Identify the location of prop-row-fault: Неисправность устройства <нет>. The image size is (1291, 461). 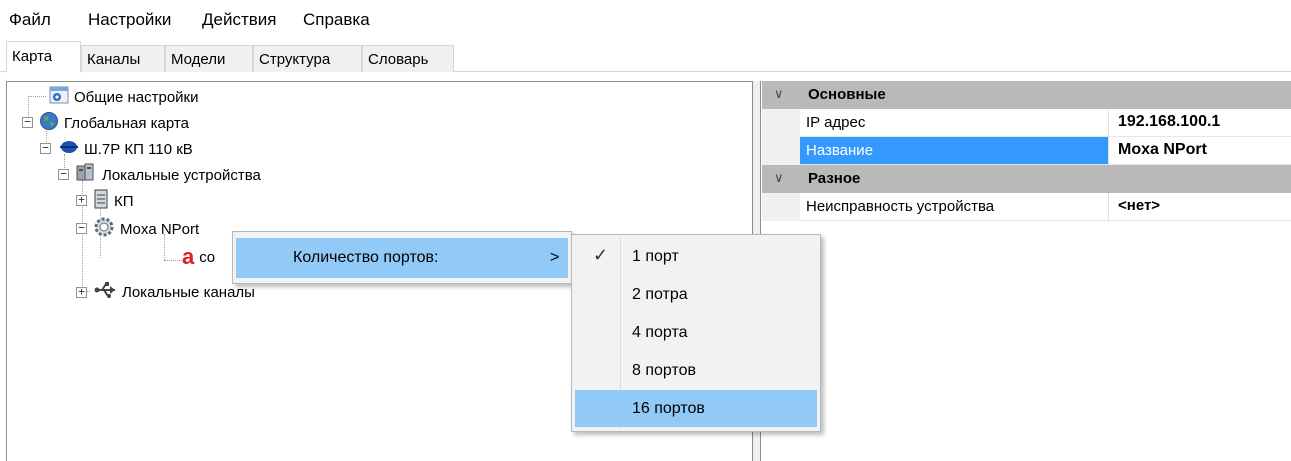
(1045, 207).